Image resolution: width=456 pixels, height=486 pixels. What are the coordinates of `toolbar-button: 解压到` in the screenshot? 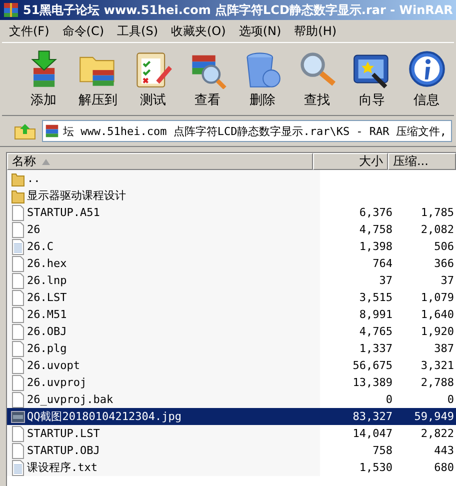 It's located at (98, 79).